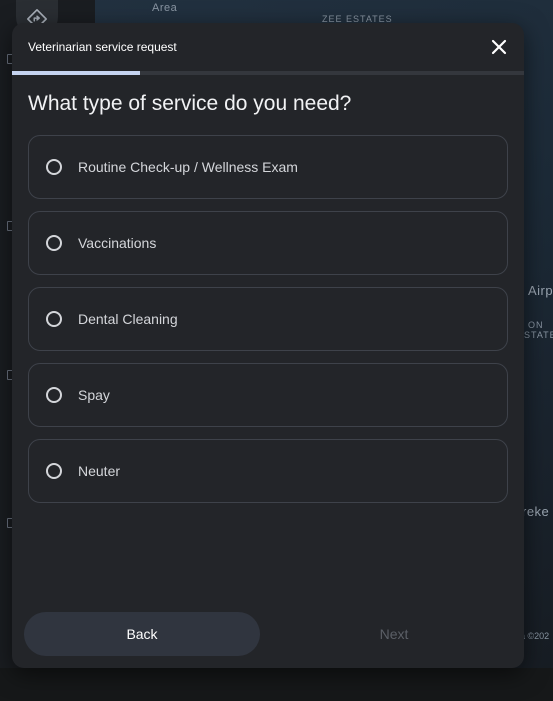 The height and width of the screenshot is (701, 553). Describe the element at coordinates (536, 325) in the screenshot. I see `map-label-on: ON` at that location.